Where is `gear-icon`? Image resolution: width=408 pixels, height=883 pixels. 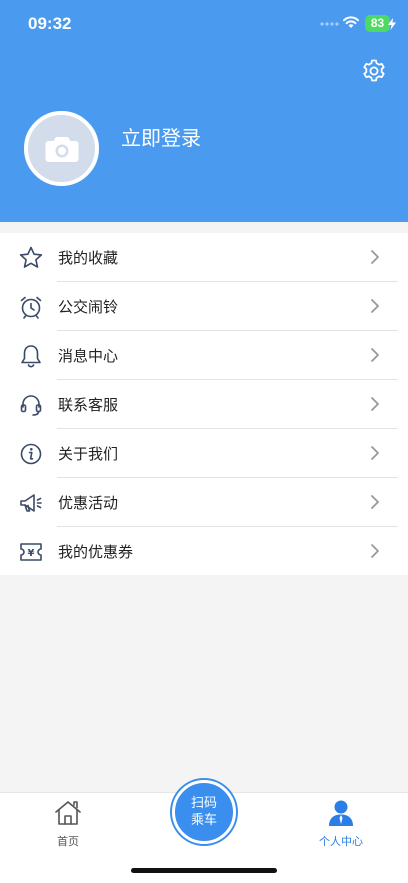 gear-icon is located at coordinates (374, 71).